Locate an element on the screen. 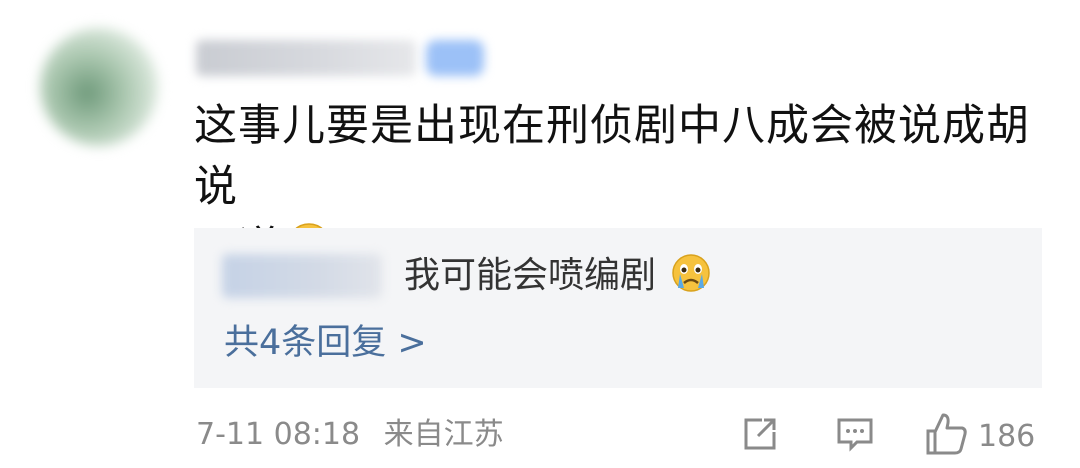 The image size is (1080, 468). location: 来自江苏 is located at coordinates (443, 434).